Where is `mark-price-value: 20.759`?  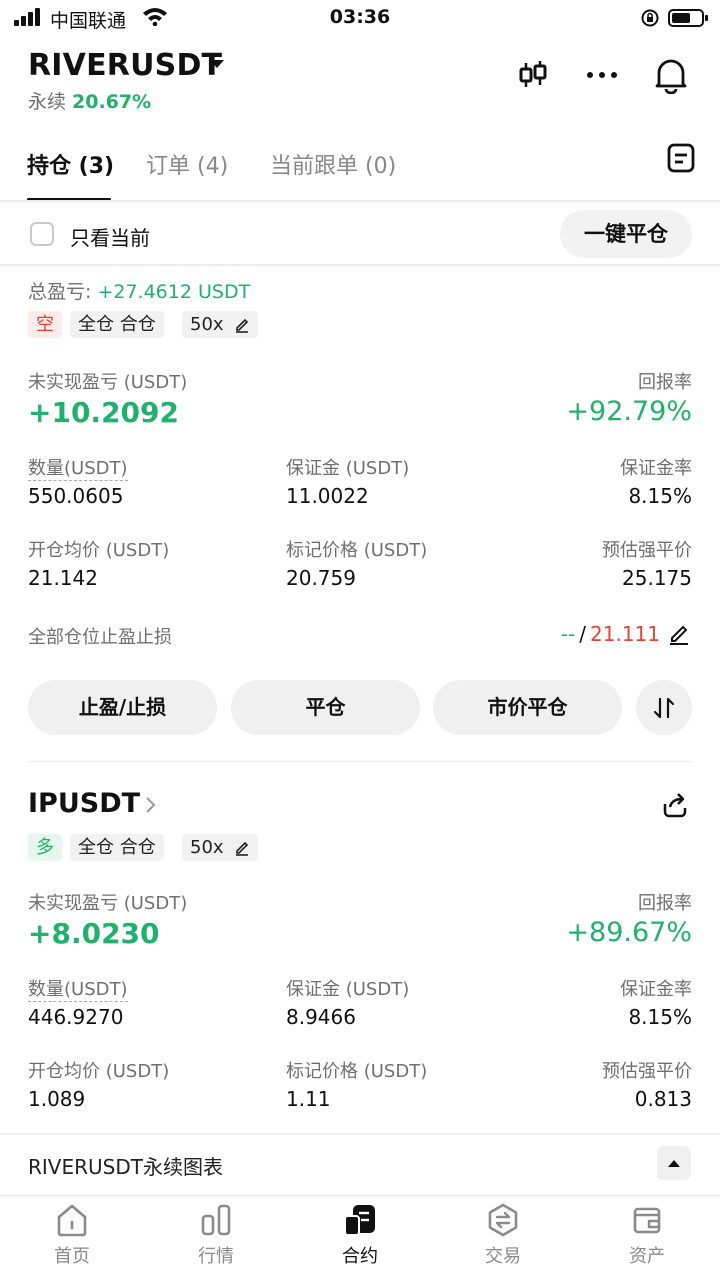 mark-price-value: 20.759 is located at coordinates (321, 578).